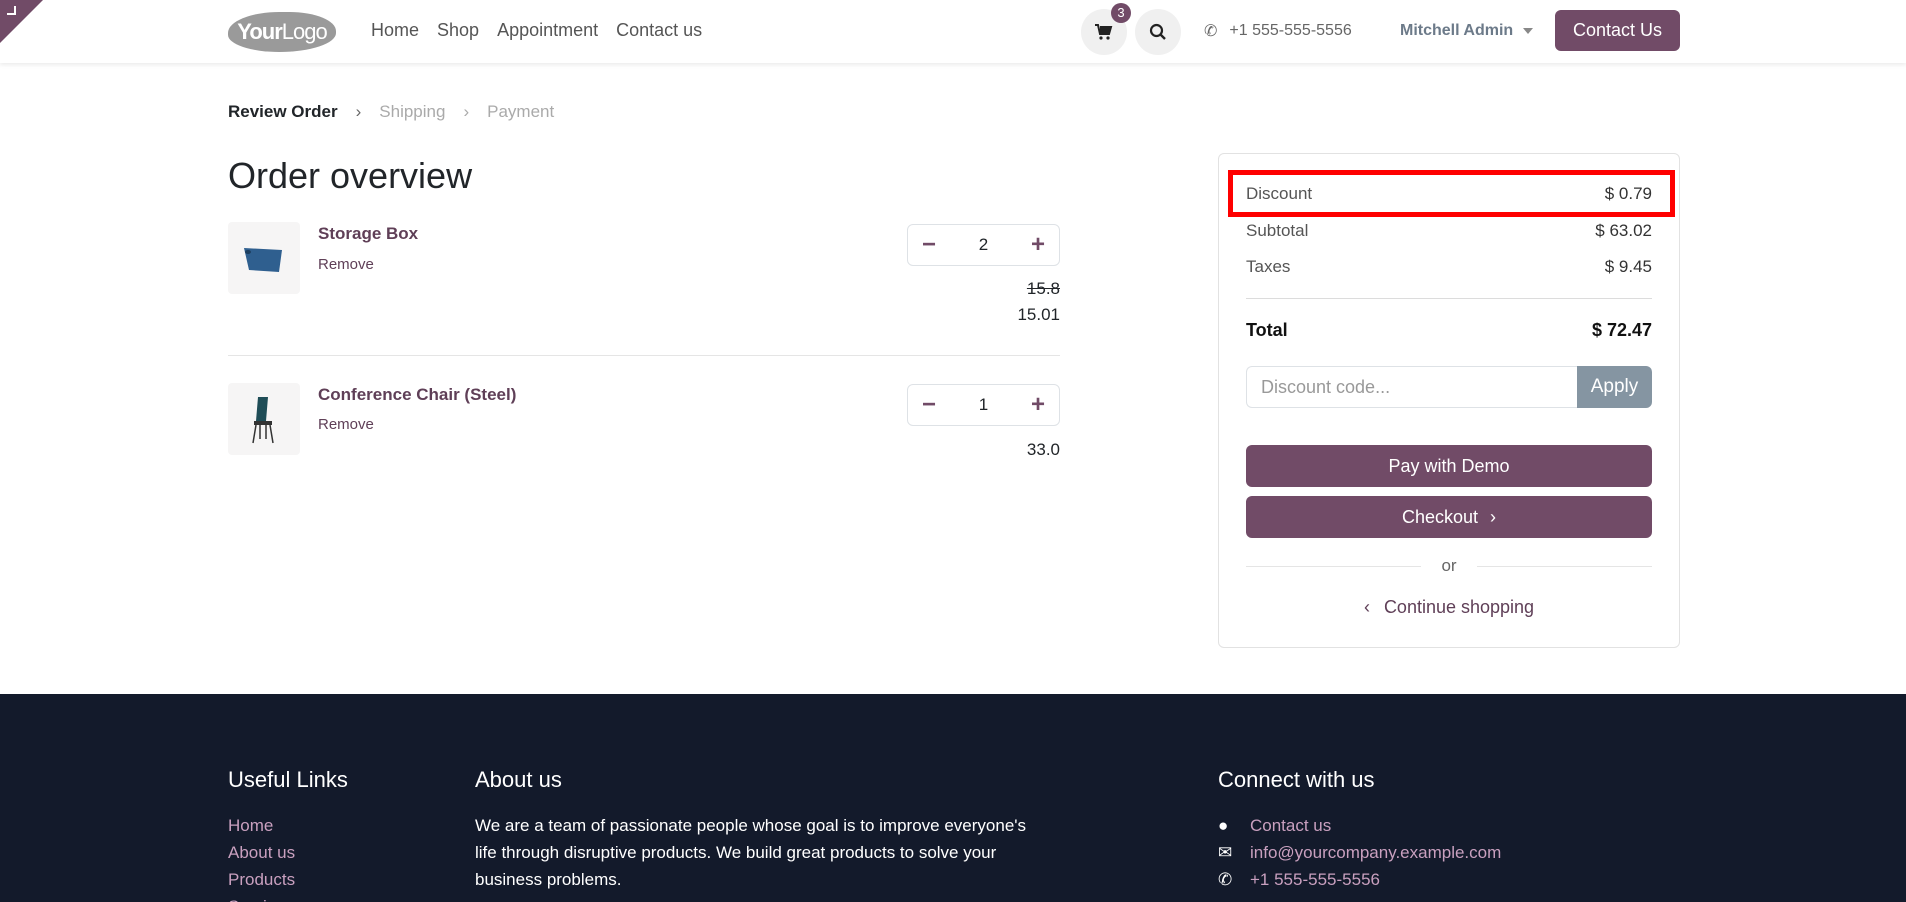 The image size is (1906, 902). I want to click on quantity-stepper: − 2 +, so click(983, 245).